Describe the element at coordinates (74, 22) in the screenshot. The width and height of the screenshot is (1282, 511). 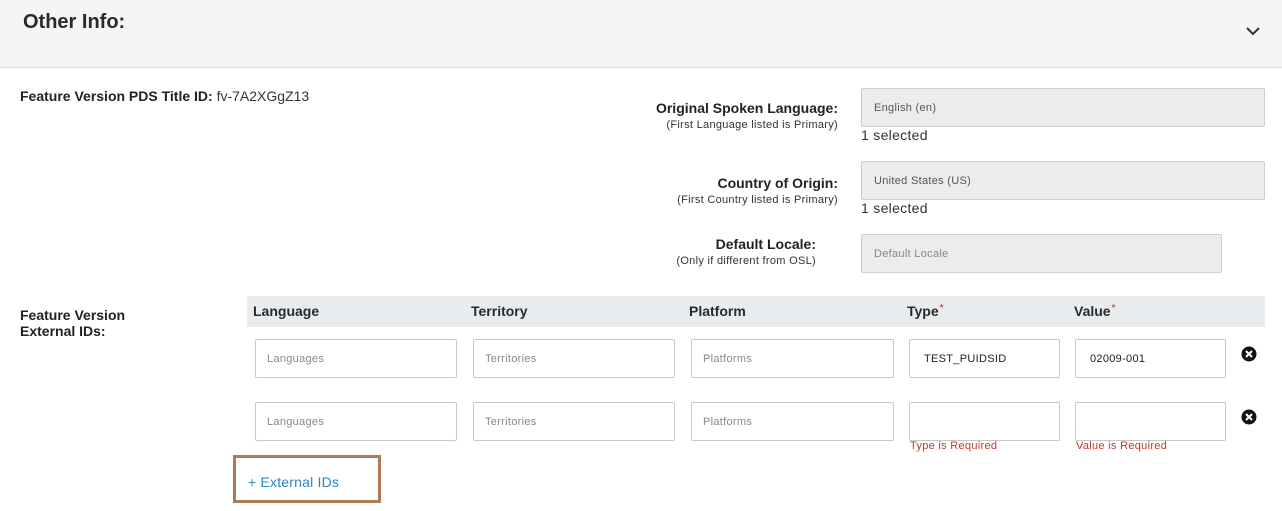
I see `section-title: Other Info:` at that location.